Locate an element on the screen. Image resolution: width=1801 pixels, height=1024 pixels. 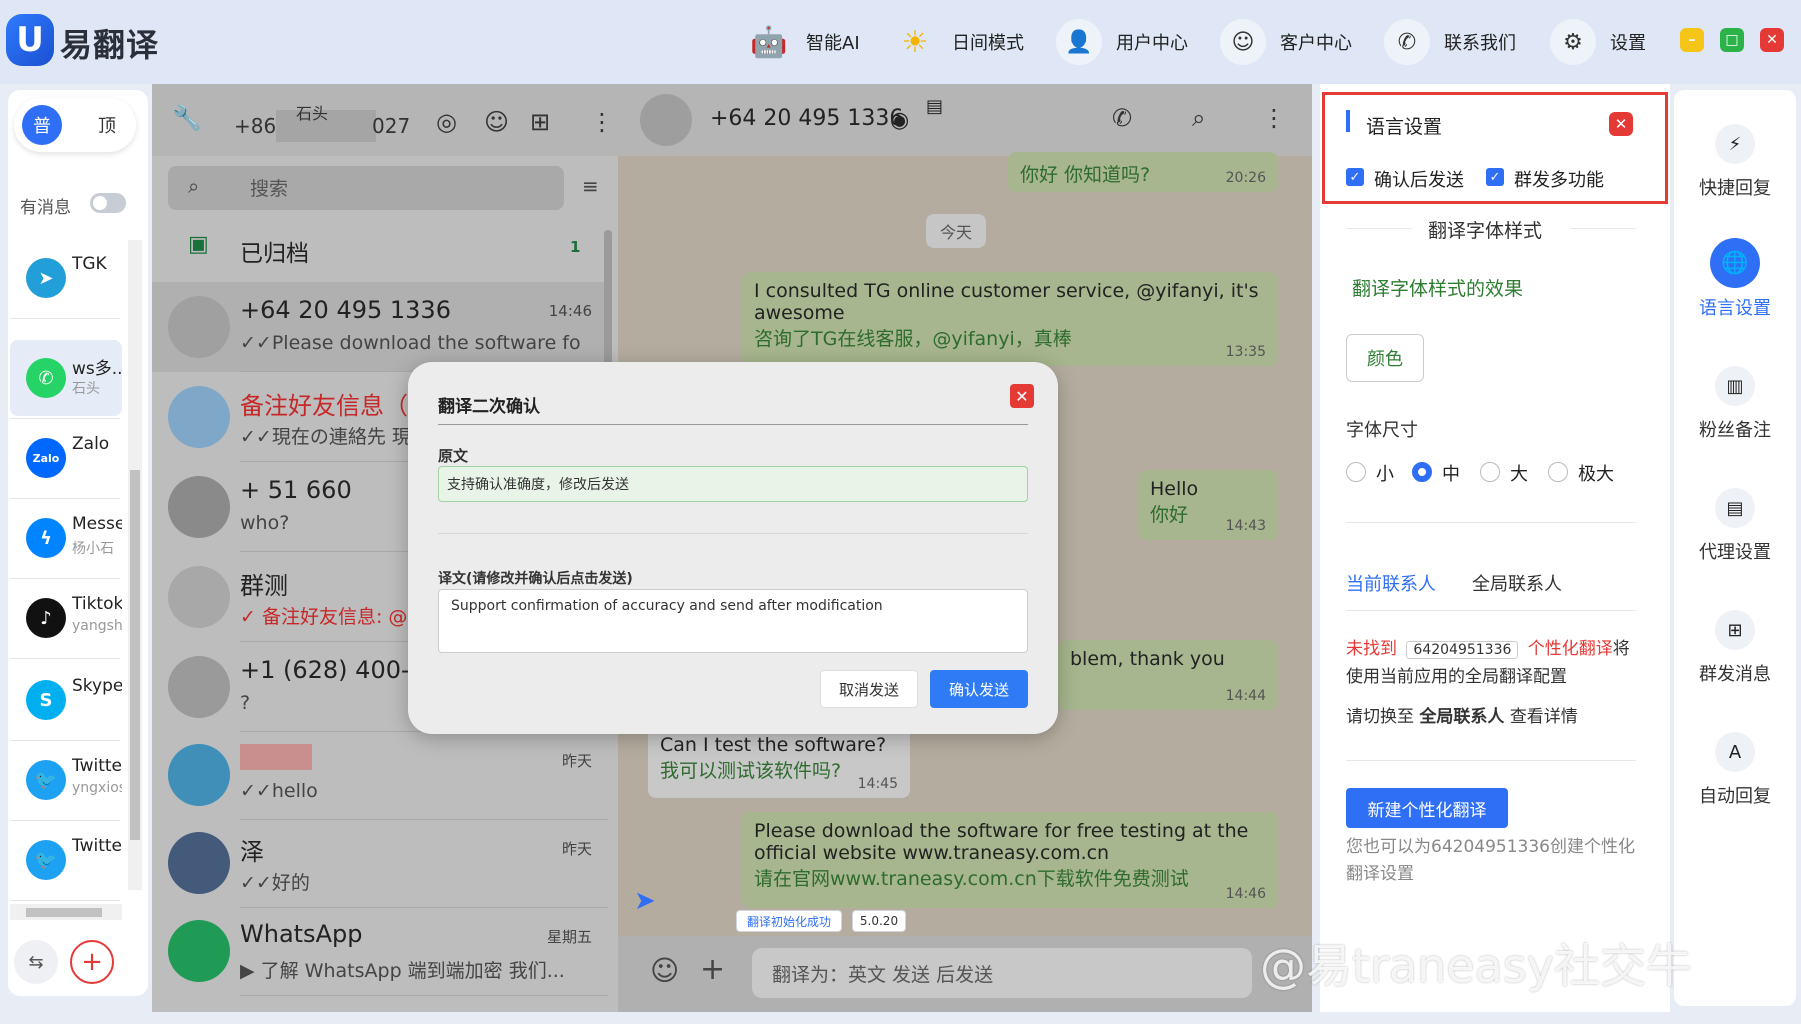
message-bubble: Hello 你好 14:43 is located at coordinates (1208, 505).